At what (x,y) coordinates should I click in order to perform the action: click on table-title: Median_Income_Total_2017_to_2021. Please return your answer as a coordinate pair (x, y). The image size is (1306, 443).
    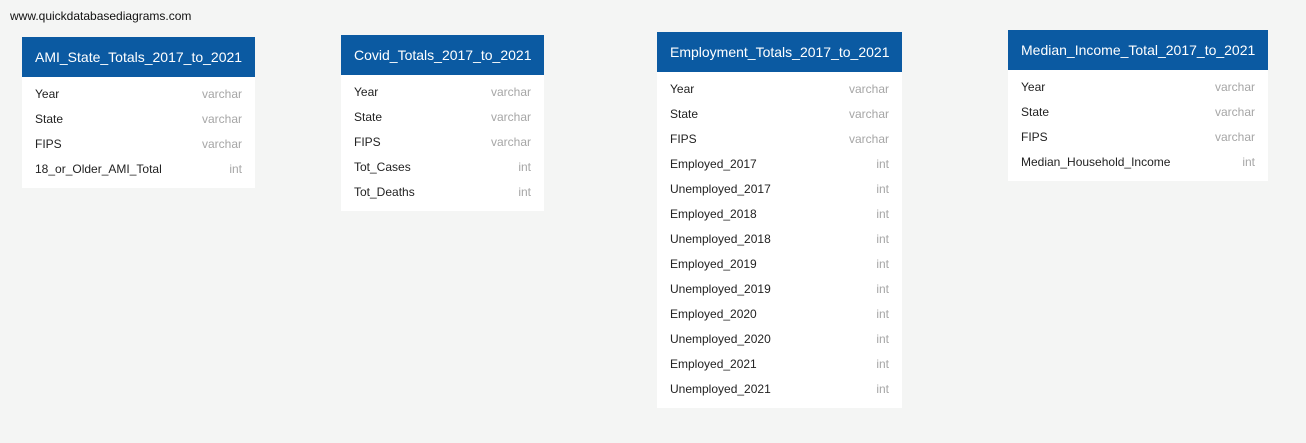
    Looking at the image, I should click on (1138, 50).